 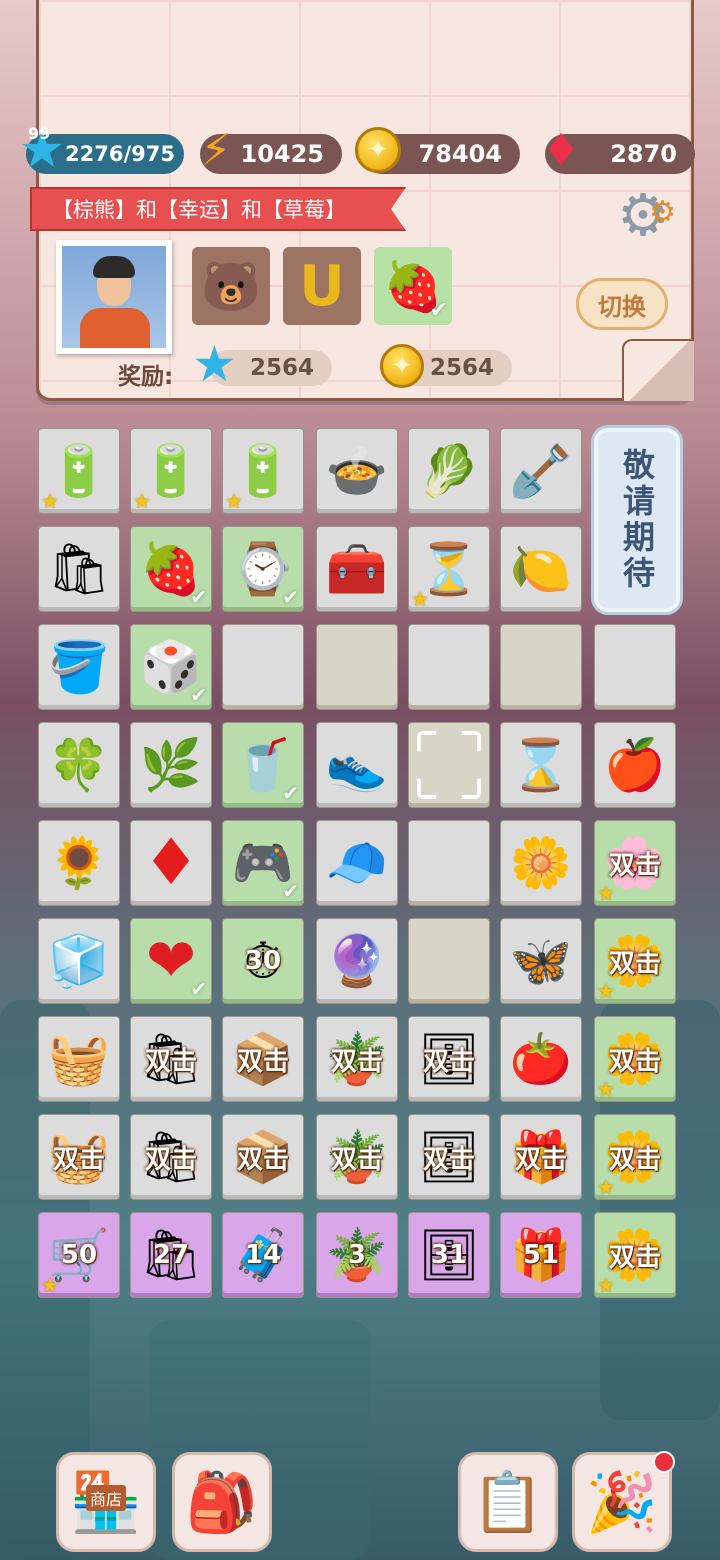 What do you see at coordinates (541, 863) in the screenshot?
I see `board-cell: 🌼` at bounding box center [541, 863].